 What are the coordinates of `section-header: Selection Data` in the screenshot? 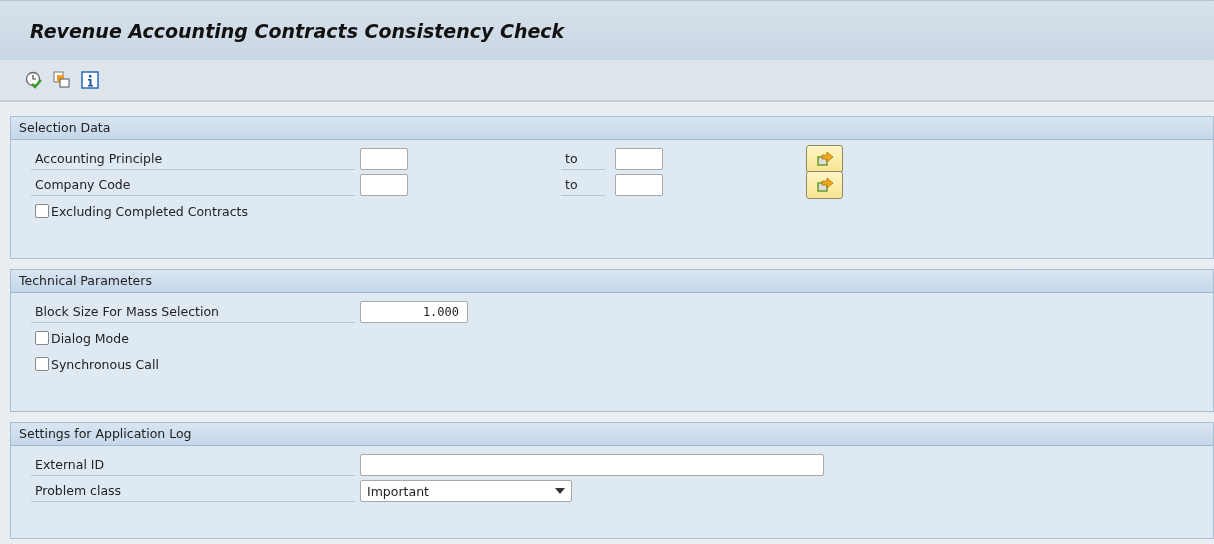 It's located at (612, 128).